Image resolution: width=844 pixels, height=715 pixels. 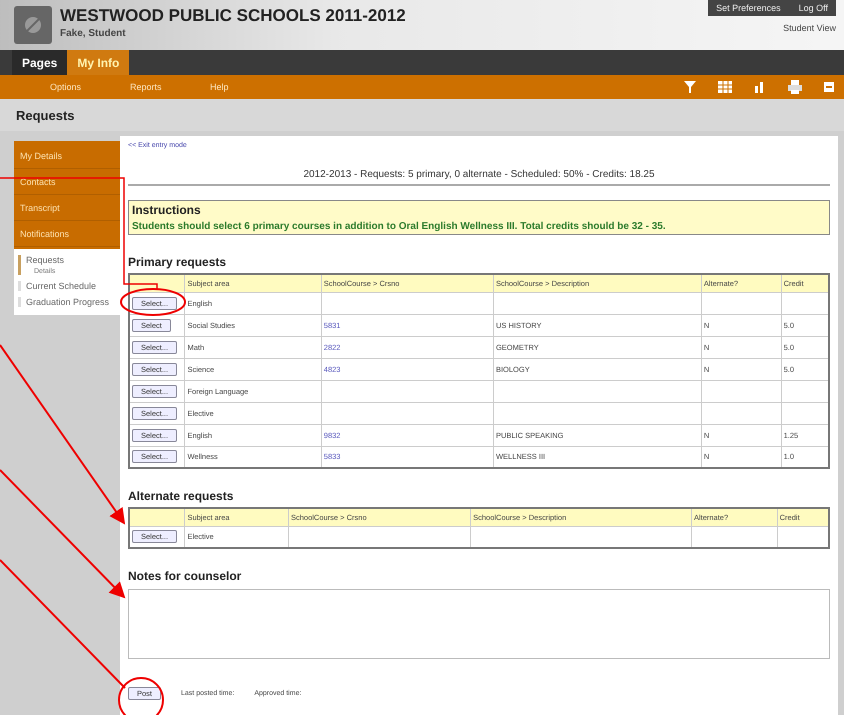 What do you see at coordinates (690, 87) in the screenshot?
I see `filter-icon` at bounding box center [690, 87].